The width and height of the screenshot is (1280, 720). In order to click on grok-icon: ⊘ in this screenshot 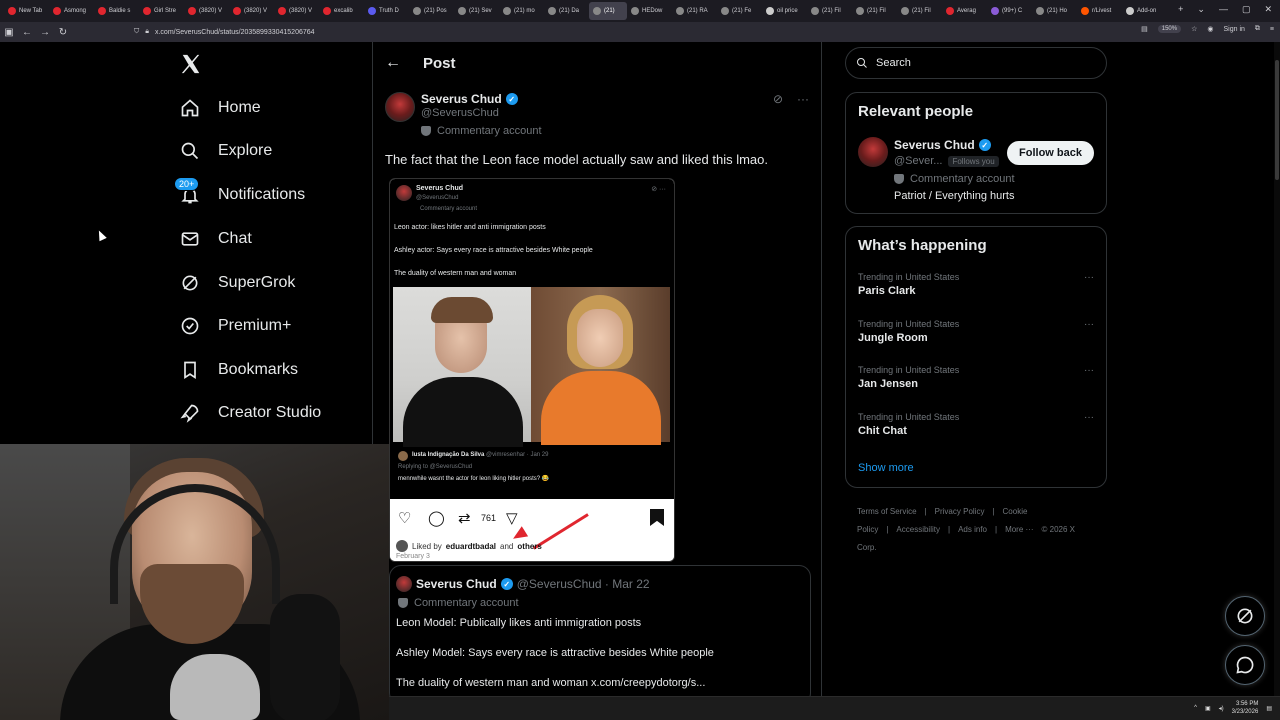, I will do `click(778, 99)`.